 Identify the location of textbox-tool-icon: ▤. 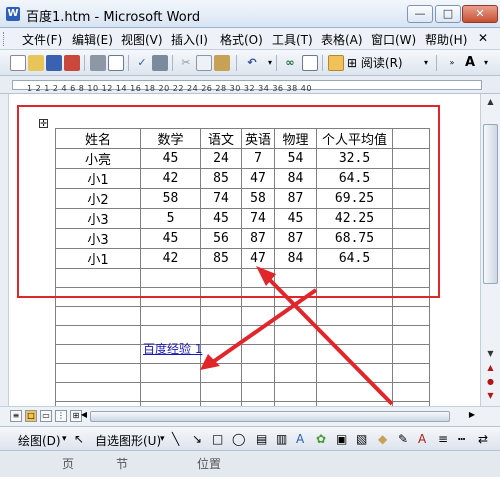
(261, 439).